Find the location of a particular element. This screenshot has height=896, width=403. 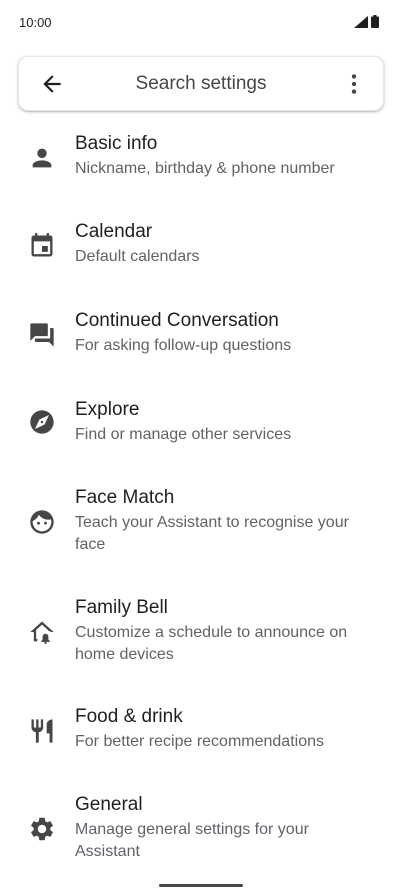

item-title: Calendar is located at coordinates (114, 231).